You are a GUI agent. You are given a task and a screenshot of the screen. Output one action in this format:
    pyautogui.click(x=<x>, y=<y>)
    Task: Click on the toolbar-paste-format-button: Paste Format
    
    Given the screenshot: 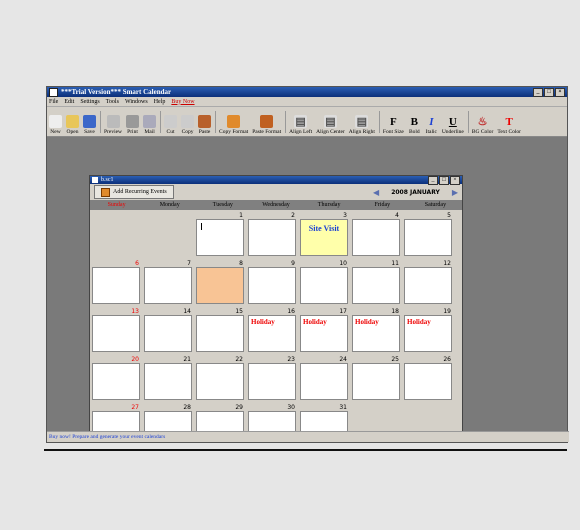 What is the action you would take?
    pyautogui.click(x=266, y=125)
    